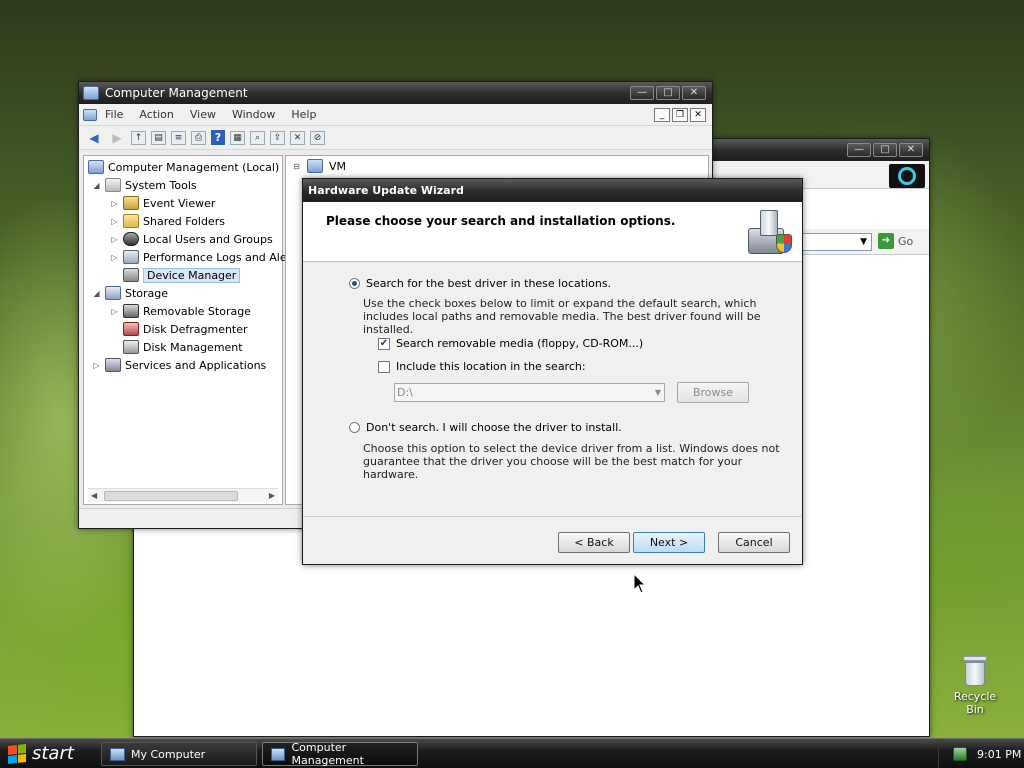  I want to click on scan-hardware-icon: ⌕, so click(257, 137).